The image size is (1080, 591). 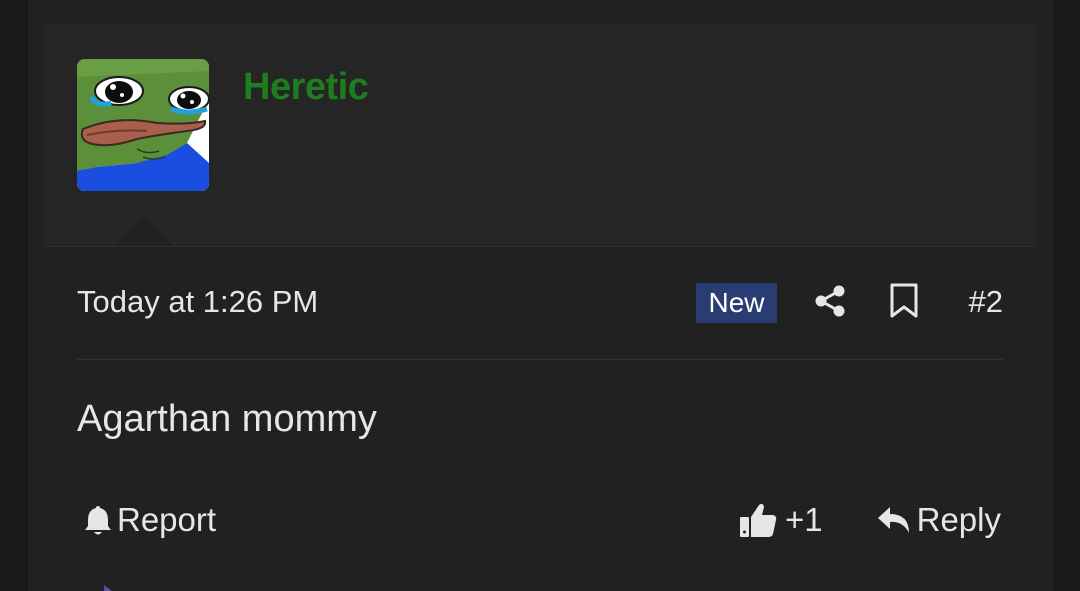 What do you see at coordinates (306, 87) in the screenshot?
I see `username-link: Heretic` at bounding box center [306, 87].